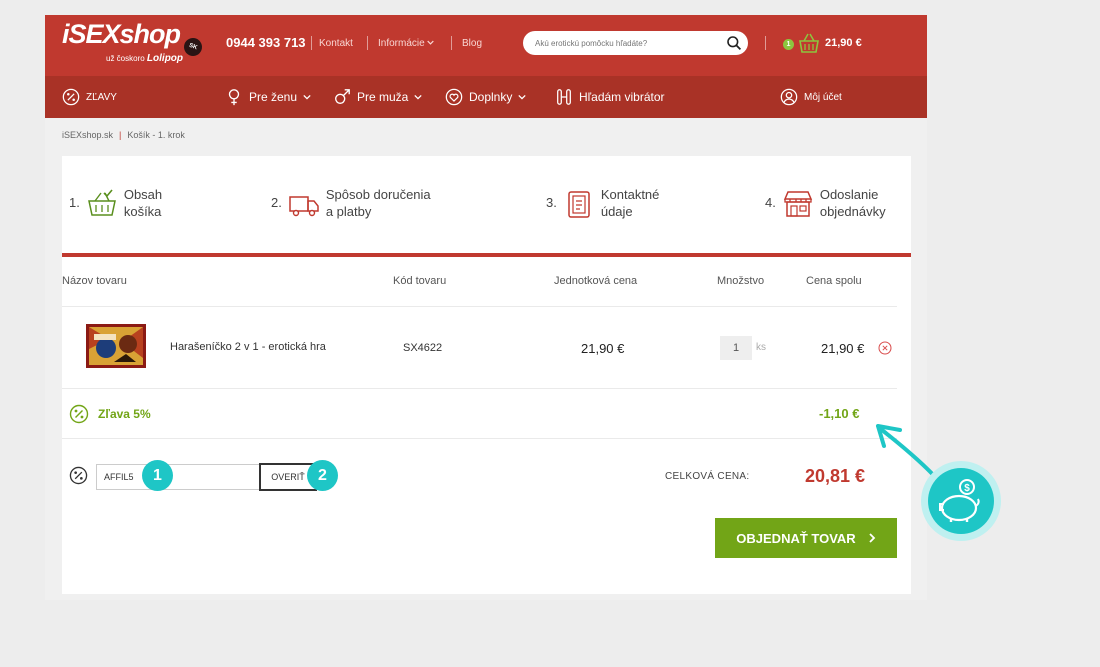 The width and height of the screenshot is (1100, 667). Describe the element at coordinates (852, 203) in the screenshot. I see `step-label: Odoslanie objednávky` at that location.